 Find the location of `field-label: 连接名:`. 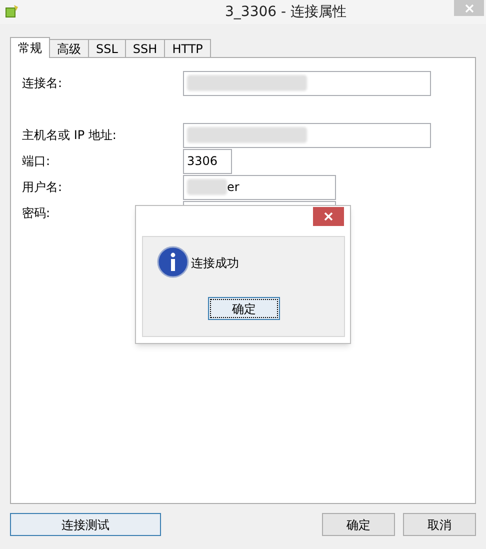

field-label: 连接名: is located at coordinates (42, 83).